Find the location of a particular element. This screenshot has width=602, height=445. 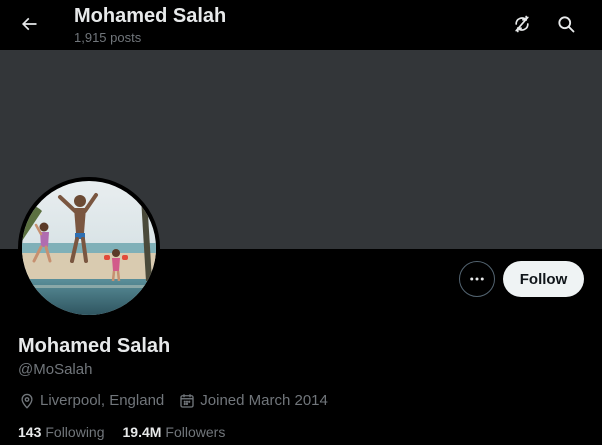

location-icon is located at coordinates (27, 401).